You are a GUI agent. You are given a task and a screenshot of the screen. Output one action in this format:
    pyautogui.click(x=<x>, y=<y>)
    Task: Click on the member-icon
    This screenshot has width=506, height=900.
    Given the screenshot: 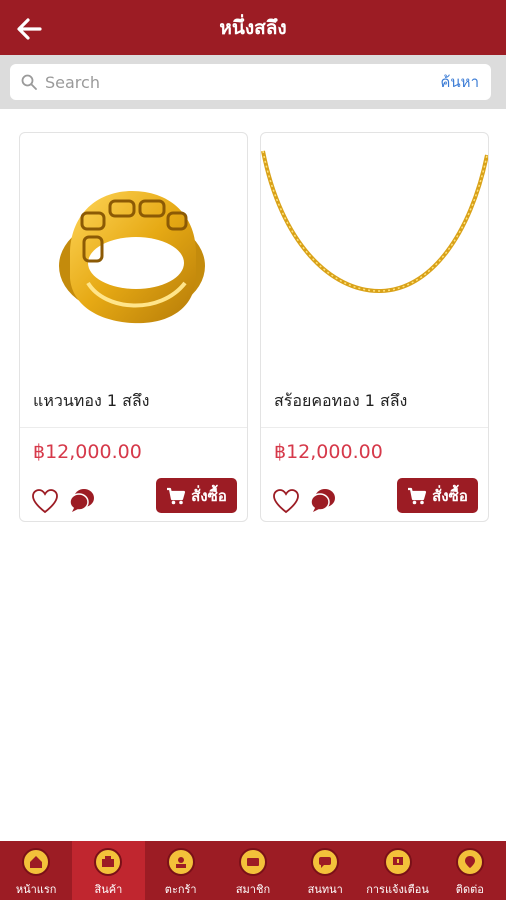 What is the action you would take?
    pyautogui.click(x=252, y=862)
    